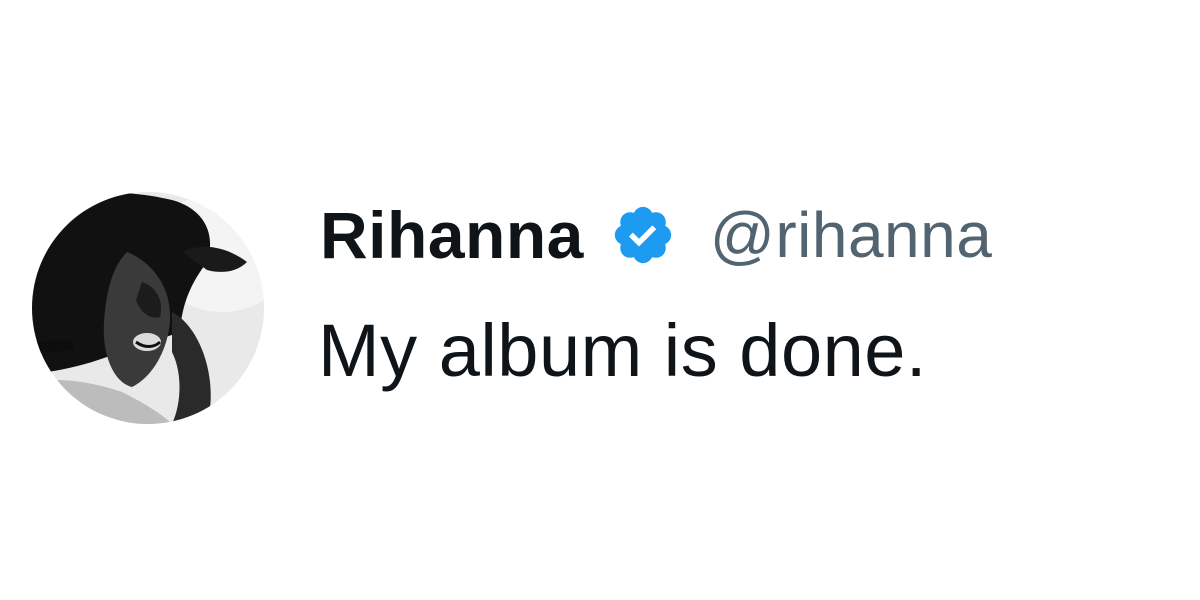 Image resolution: width=1200 pixels, height=600 pixels. I want to click on profile-avatar, so click(148, 308).